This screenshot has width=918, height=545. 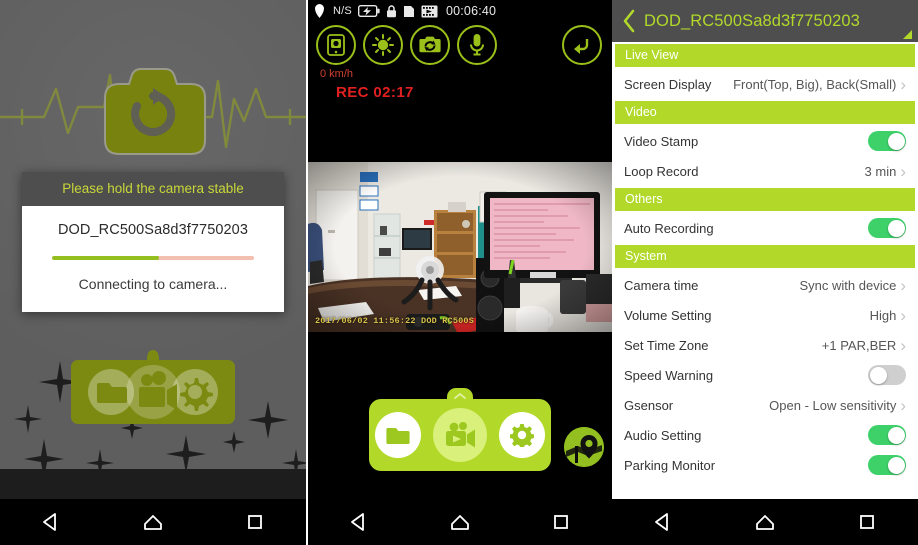 What do you see at coordinates (471, 11) in the screenshot?
I see `camera-time: 00:06:40` at bounding box center [471, 11].